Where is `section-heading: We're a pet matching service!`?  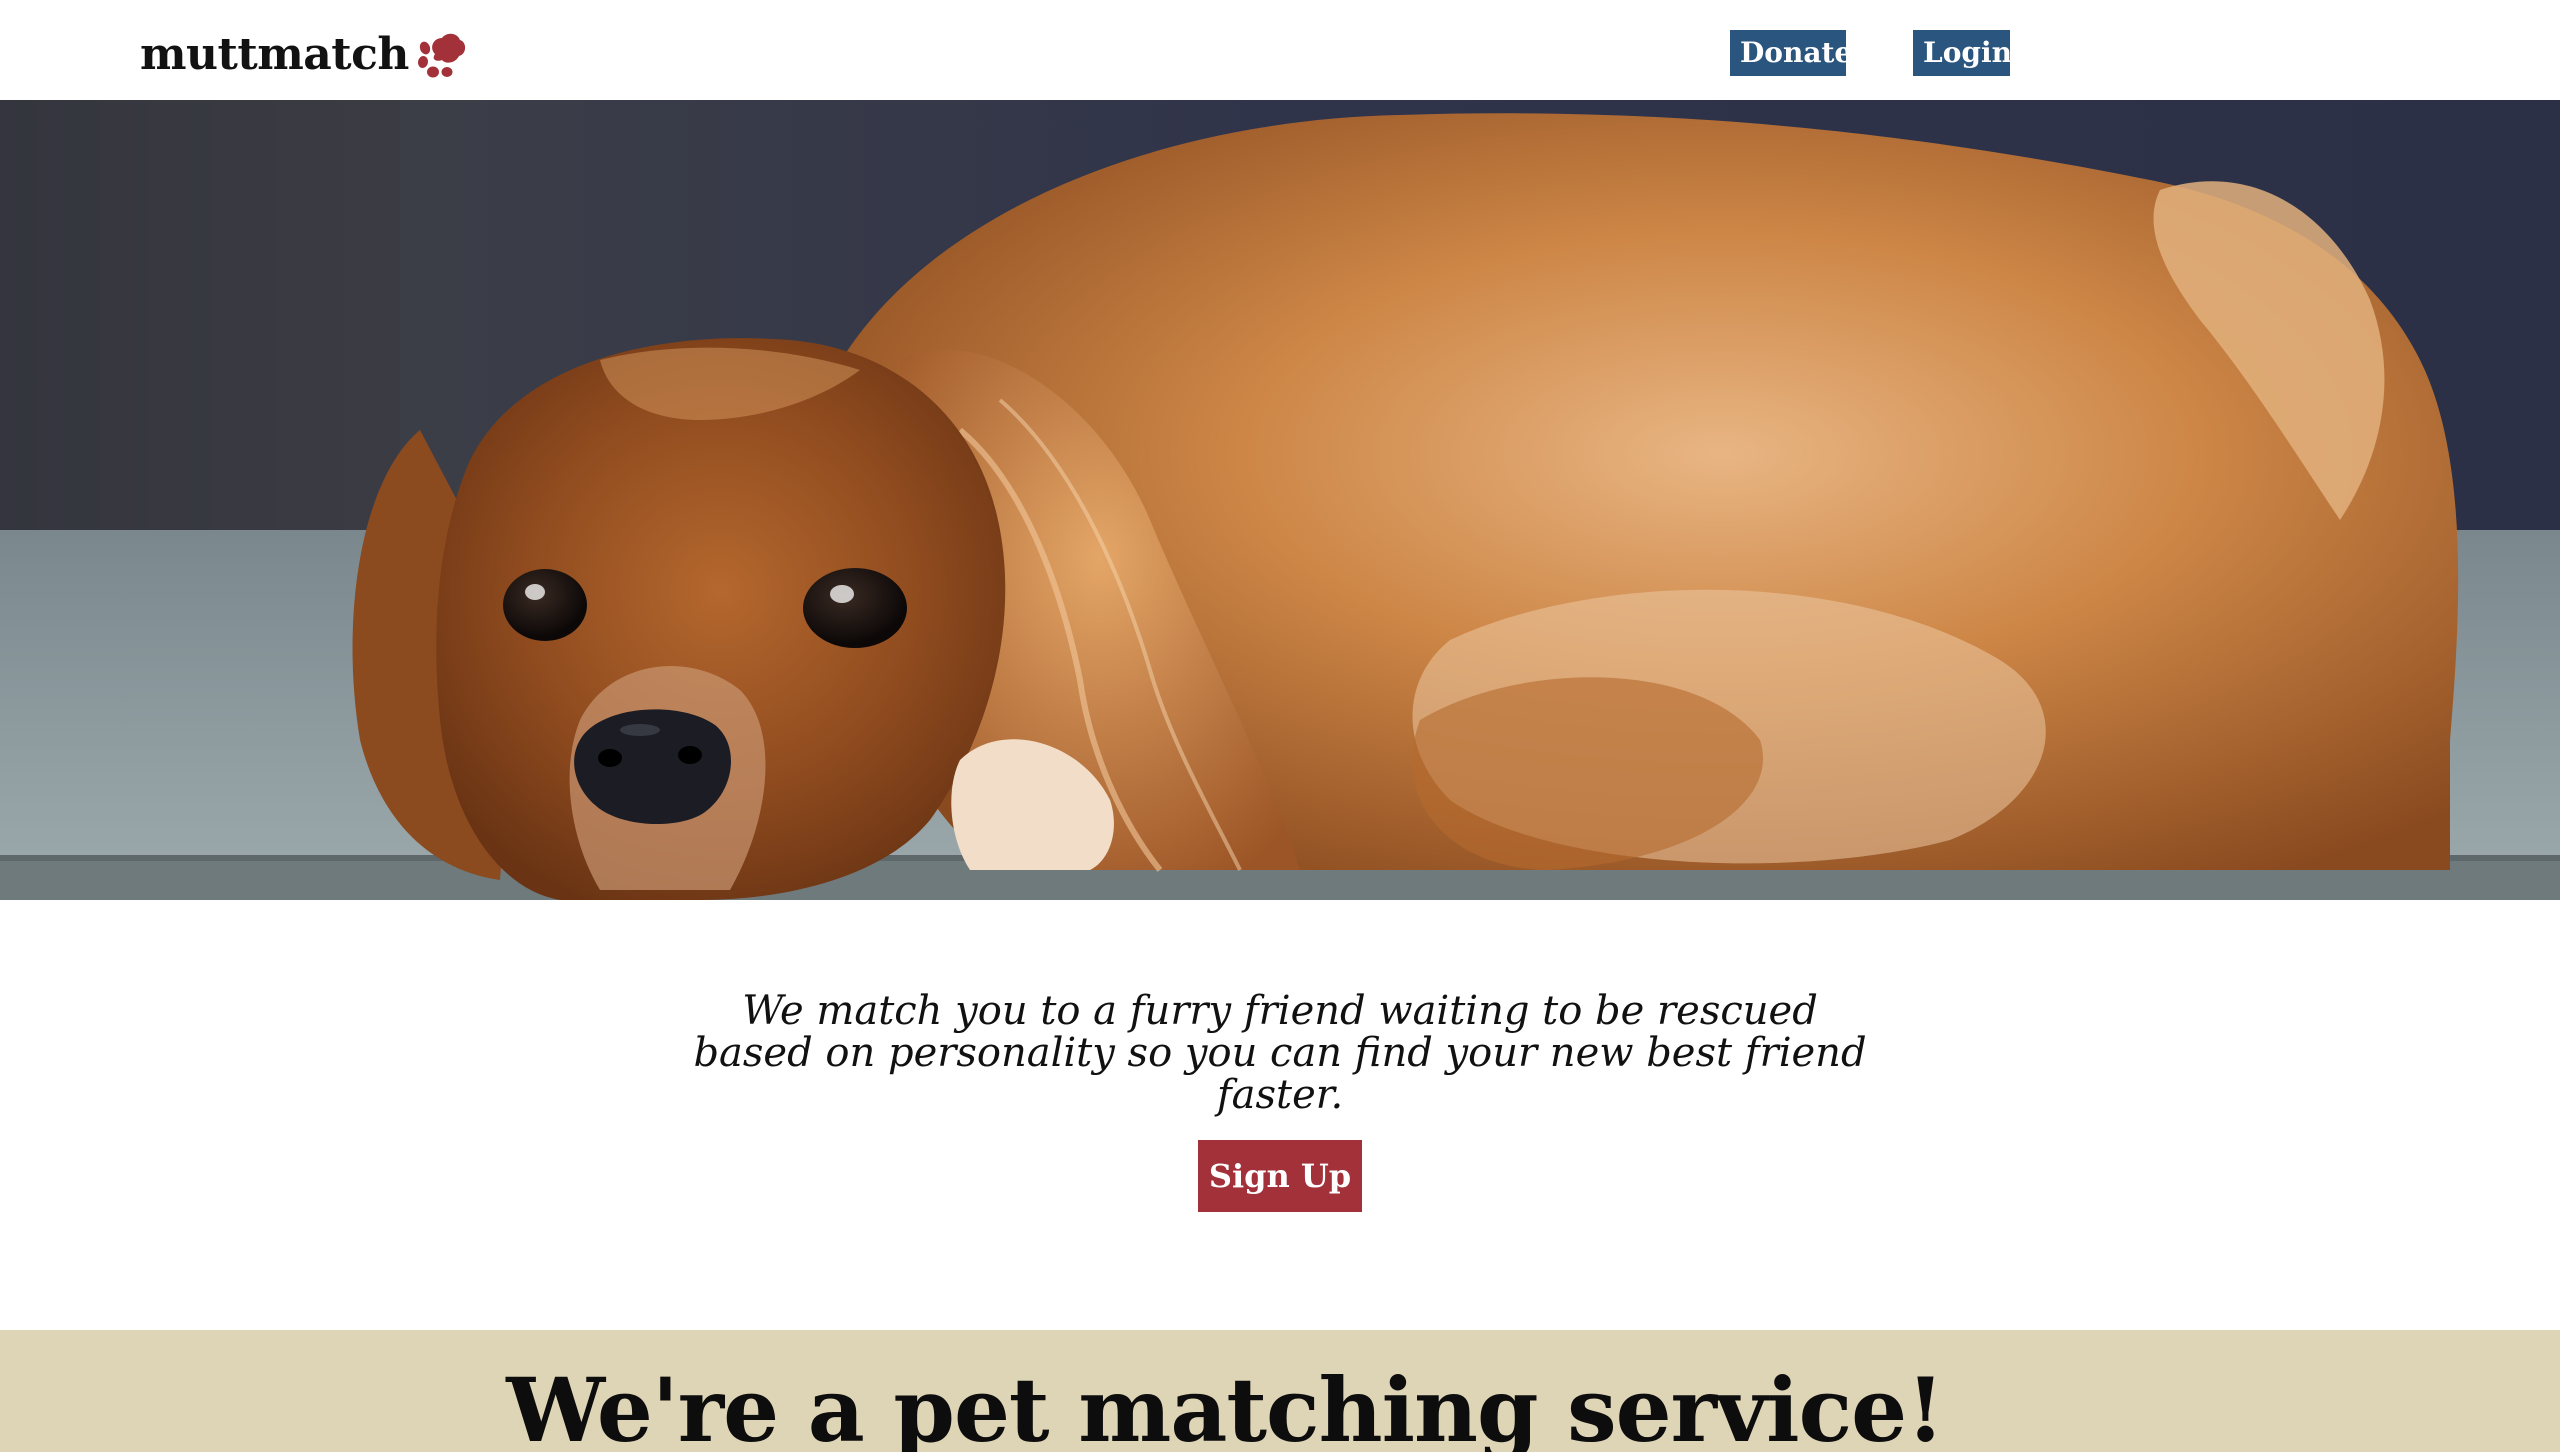
section-heading: We're a pet matching service! is located at coordinates (1225, 1405).